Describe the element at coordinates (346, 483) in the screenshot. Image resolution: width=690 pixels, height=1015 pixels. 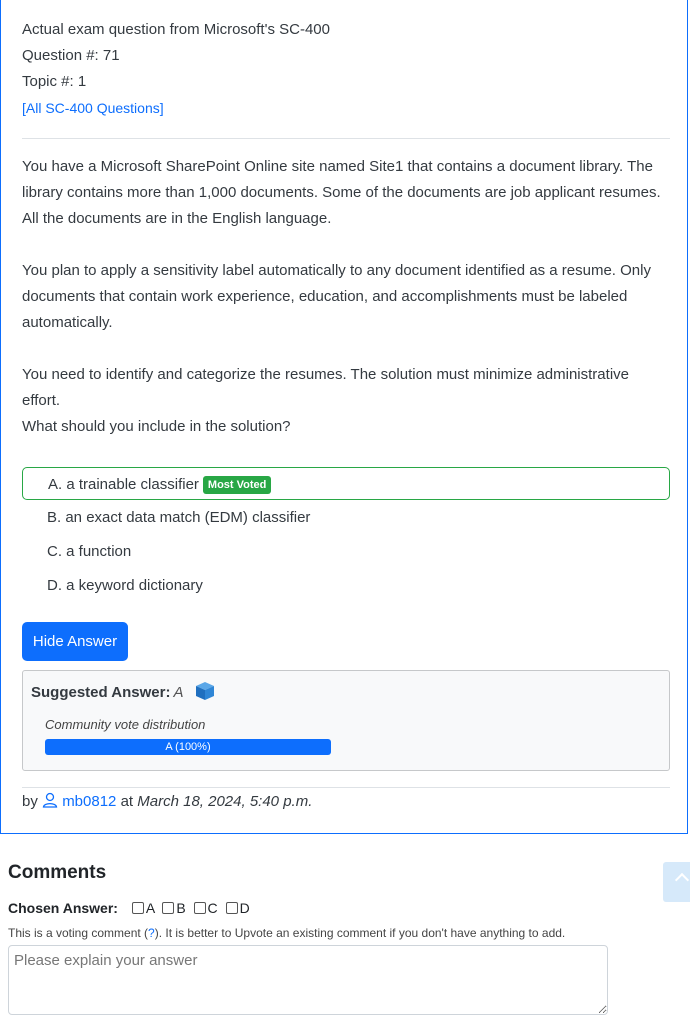
I see `choice-a: A. a trainable classifier Most Voted` at that location.